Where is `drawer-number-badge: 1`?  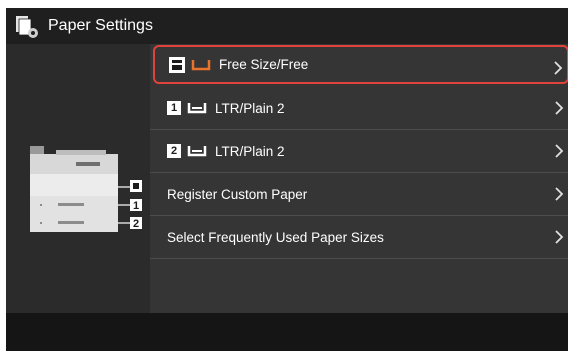
drawer-number-badge: 1 is located at coordinates (174, 108).